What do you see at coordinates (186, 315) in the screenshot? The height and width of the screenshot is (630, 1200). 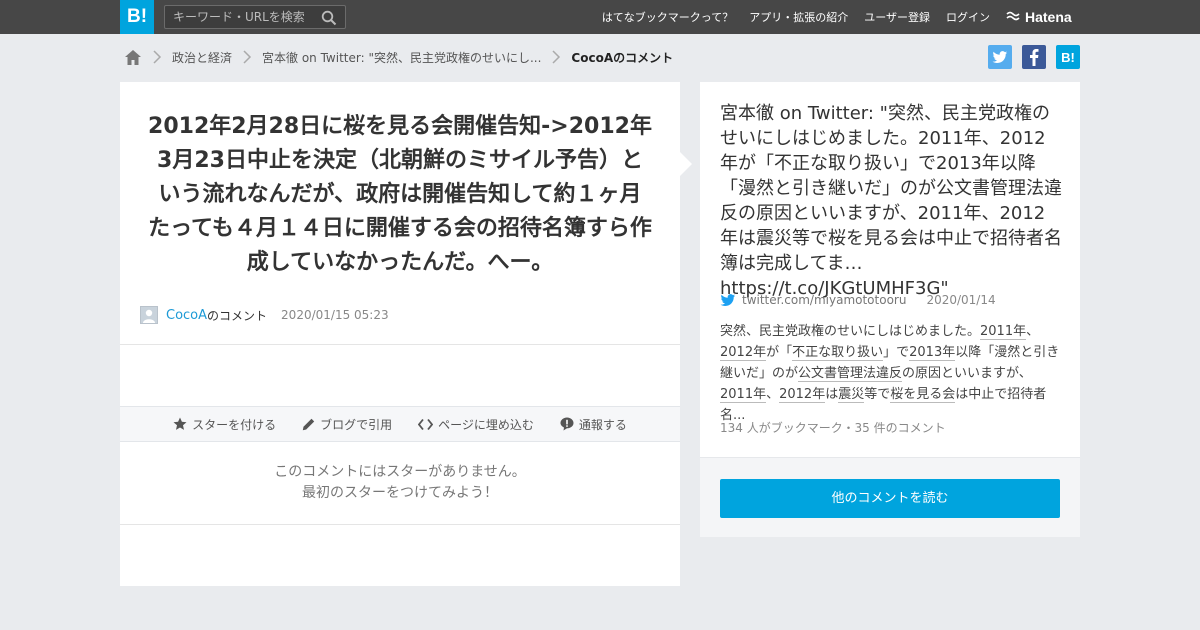 I see `comment-user-link: CocoA` at bounding box center [186, 315].